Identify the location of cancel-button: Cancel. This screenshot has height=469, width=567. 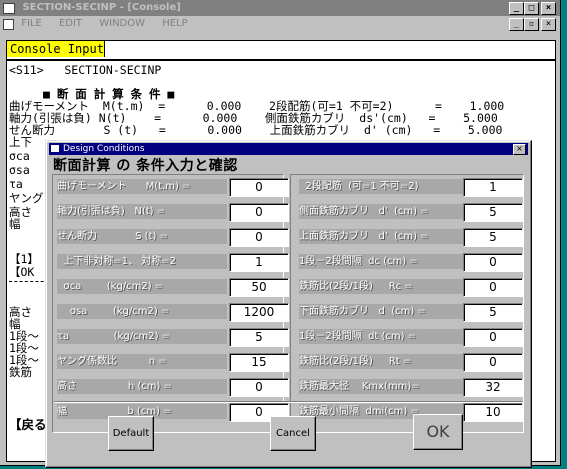
(293, 433).